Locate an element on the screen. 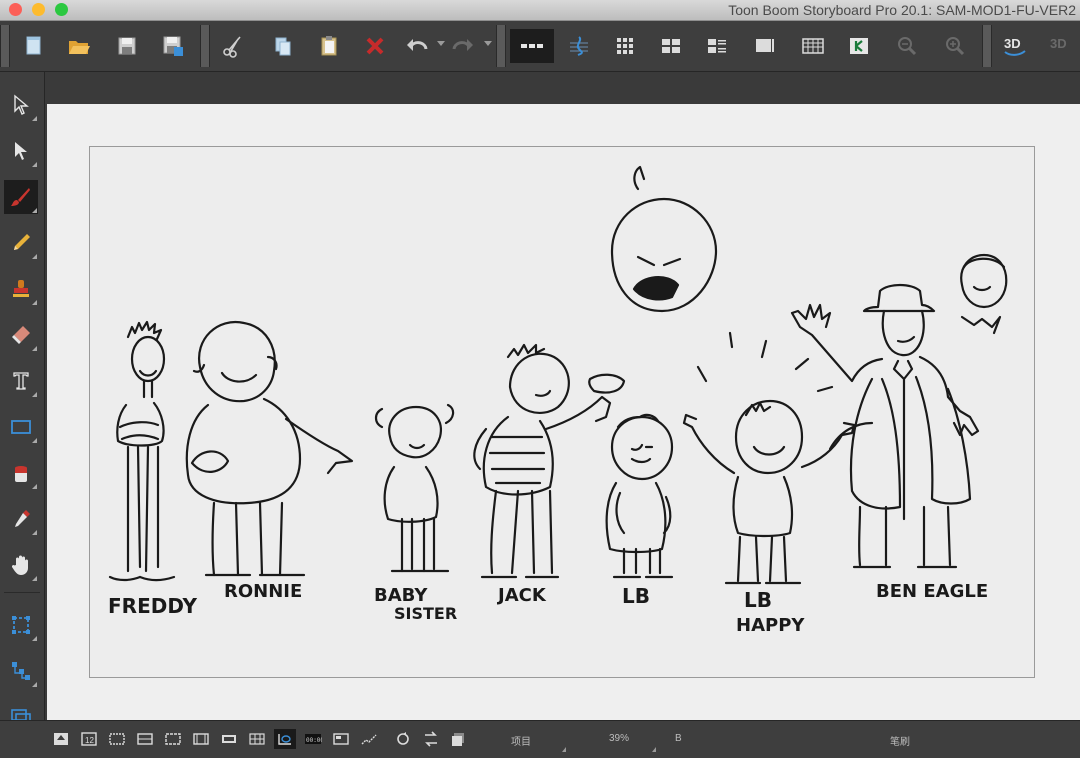 This screenshot has height=758, width=1080. field-guide-icon: 12 is located at coordinates (89, 739).